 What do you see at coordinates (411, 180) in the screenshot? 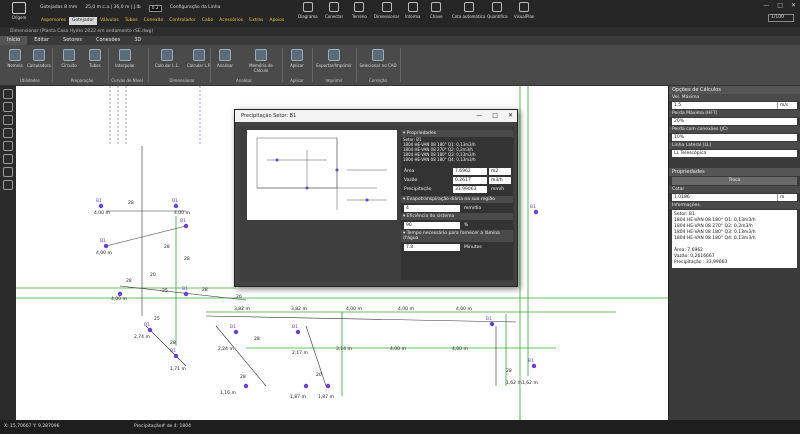
I see `vazao-label: Vazão` at bounding box center [411, 180].